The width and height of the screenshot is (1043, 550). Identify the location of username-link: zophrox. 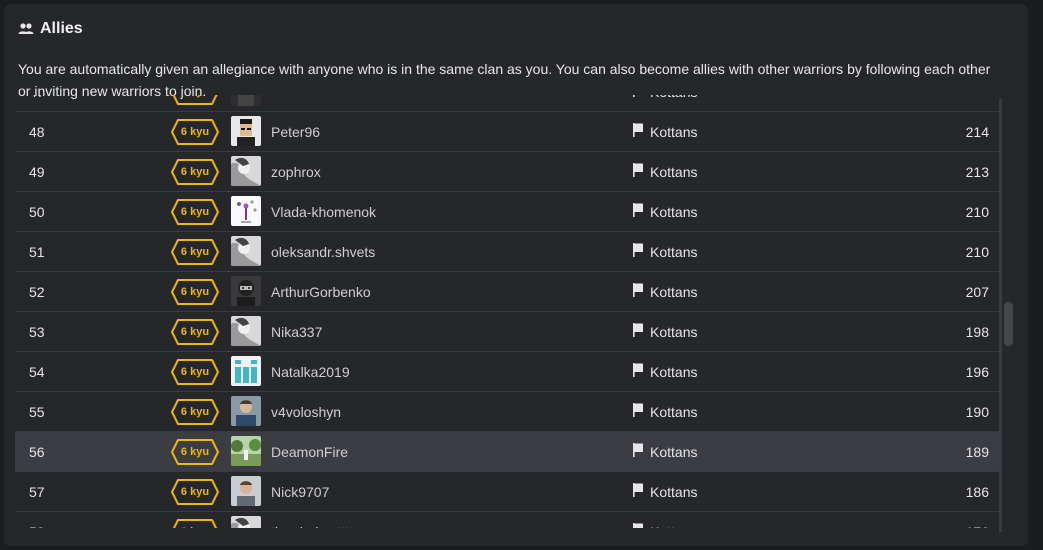
(296, 171).